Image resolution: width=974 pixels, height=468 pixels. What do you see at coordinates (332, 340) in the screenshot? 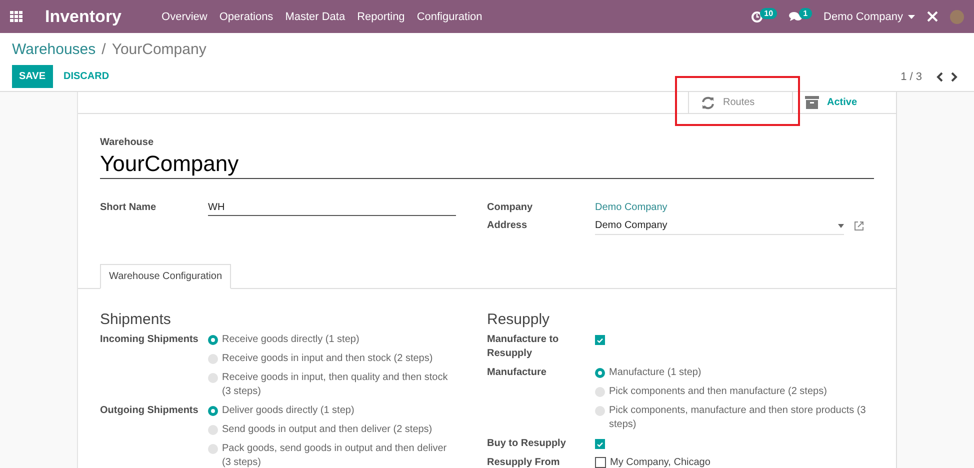
I see `radio-option: Receive goods directly (1 step)` at bounding box center [332, 340].